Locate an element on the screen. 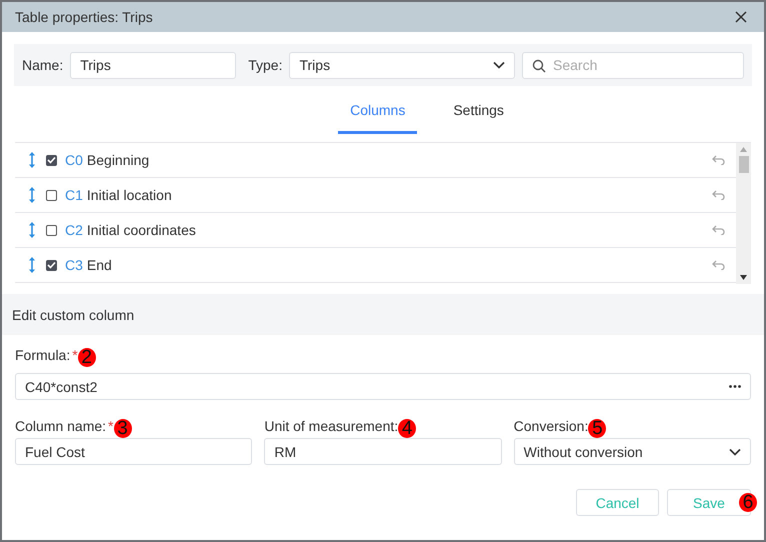  column-row: C2 Initial coordinates is located at coordinates (375, 230).